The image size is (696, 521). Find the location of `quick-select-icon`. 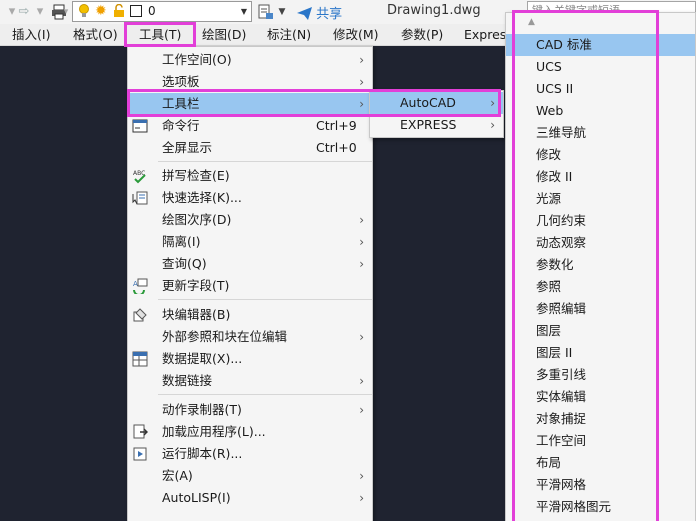

quick-select-icon is located at coordinates (140, 198).